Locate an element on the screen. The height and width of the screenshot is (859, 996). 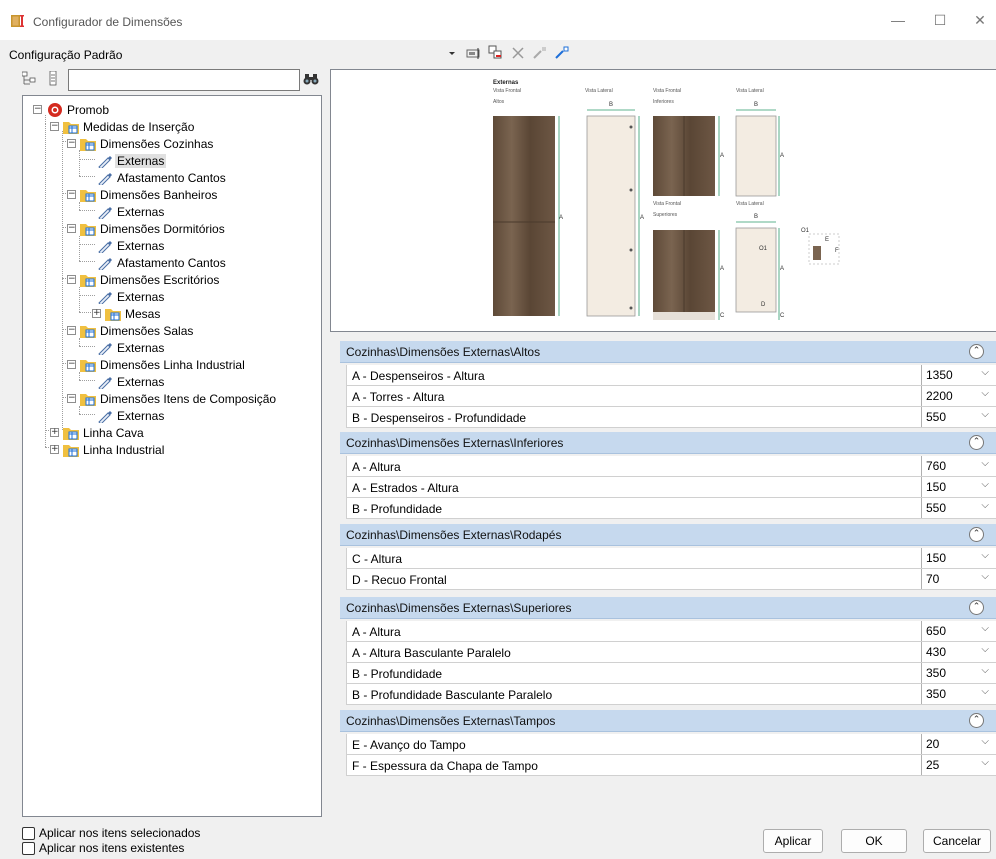
tree-item-cozinhas-externas: Externas is located at coordinates (132, 160).